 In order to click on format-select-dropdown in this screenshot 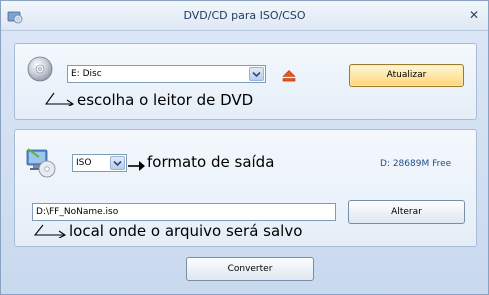, I will do `click(117, 163)`.